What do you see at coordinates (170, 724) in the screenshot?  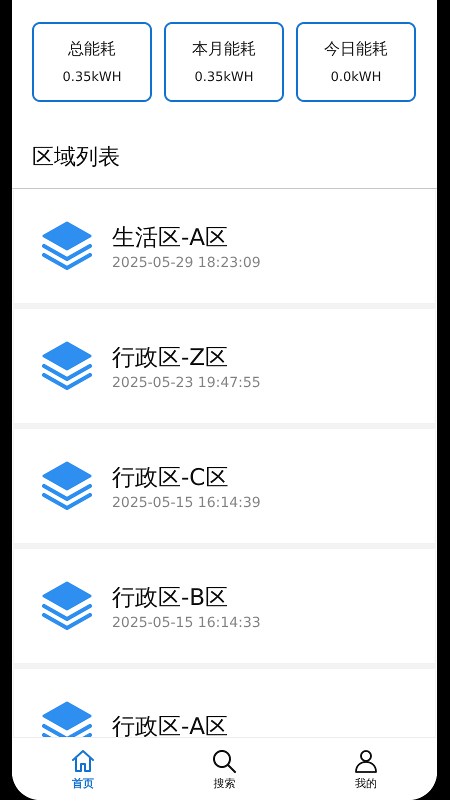 I see `area-name: 行政区-A区` at bounding box center [170, 724].